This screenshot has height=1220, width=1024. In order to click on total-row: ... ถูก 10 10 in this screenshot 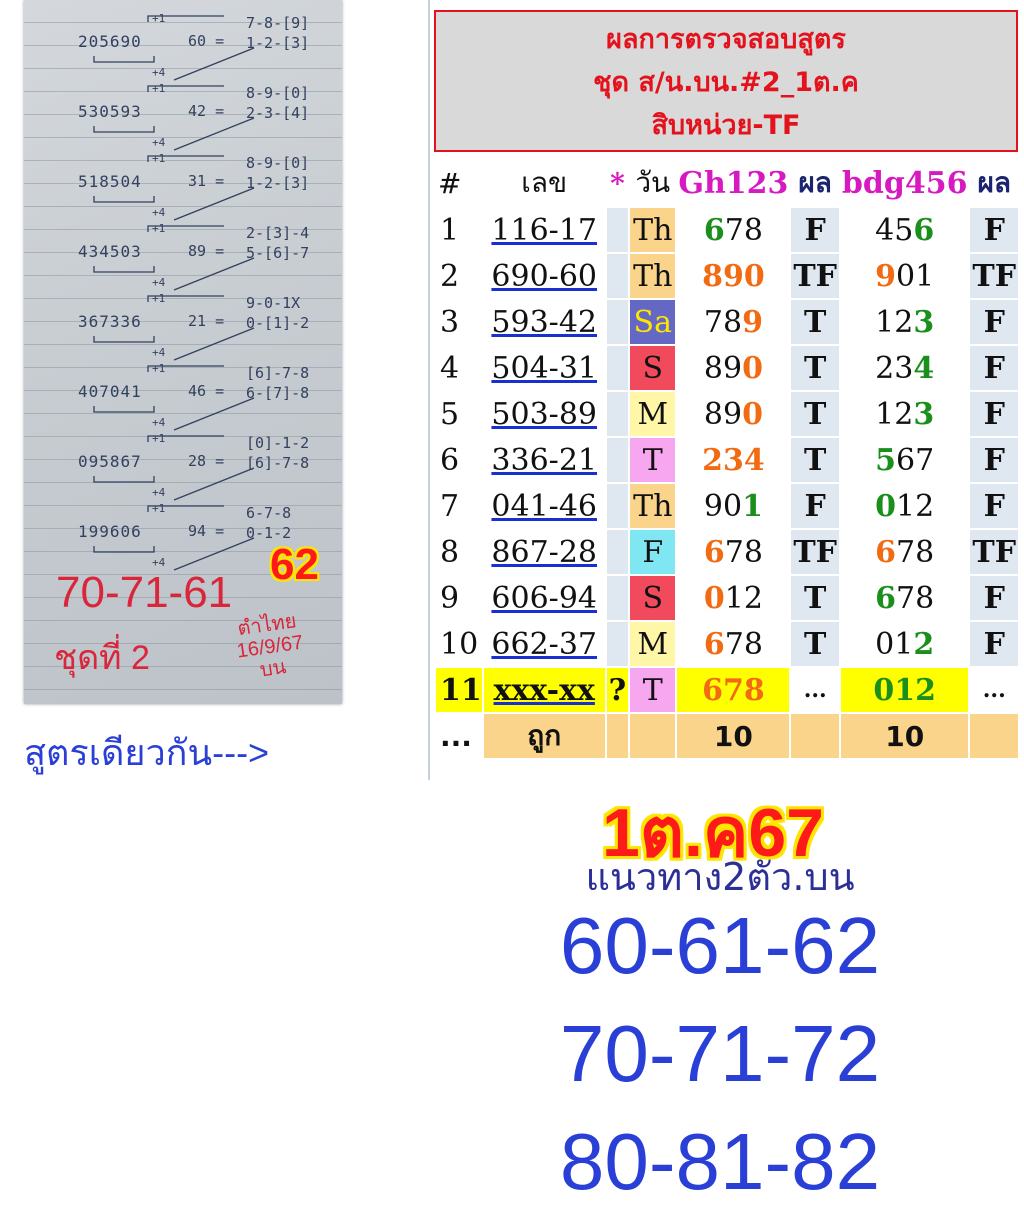, I will do `click(727, 736)`.